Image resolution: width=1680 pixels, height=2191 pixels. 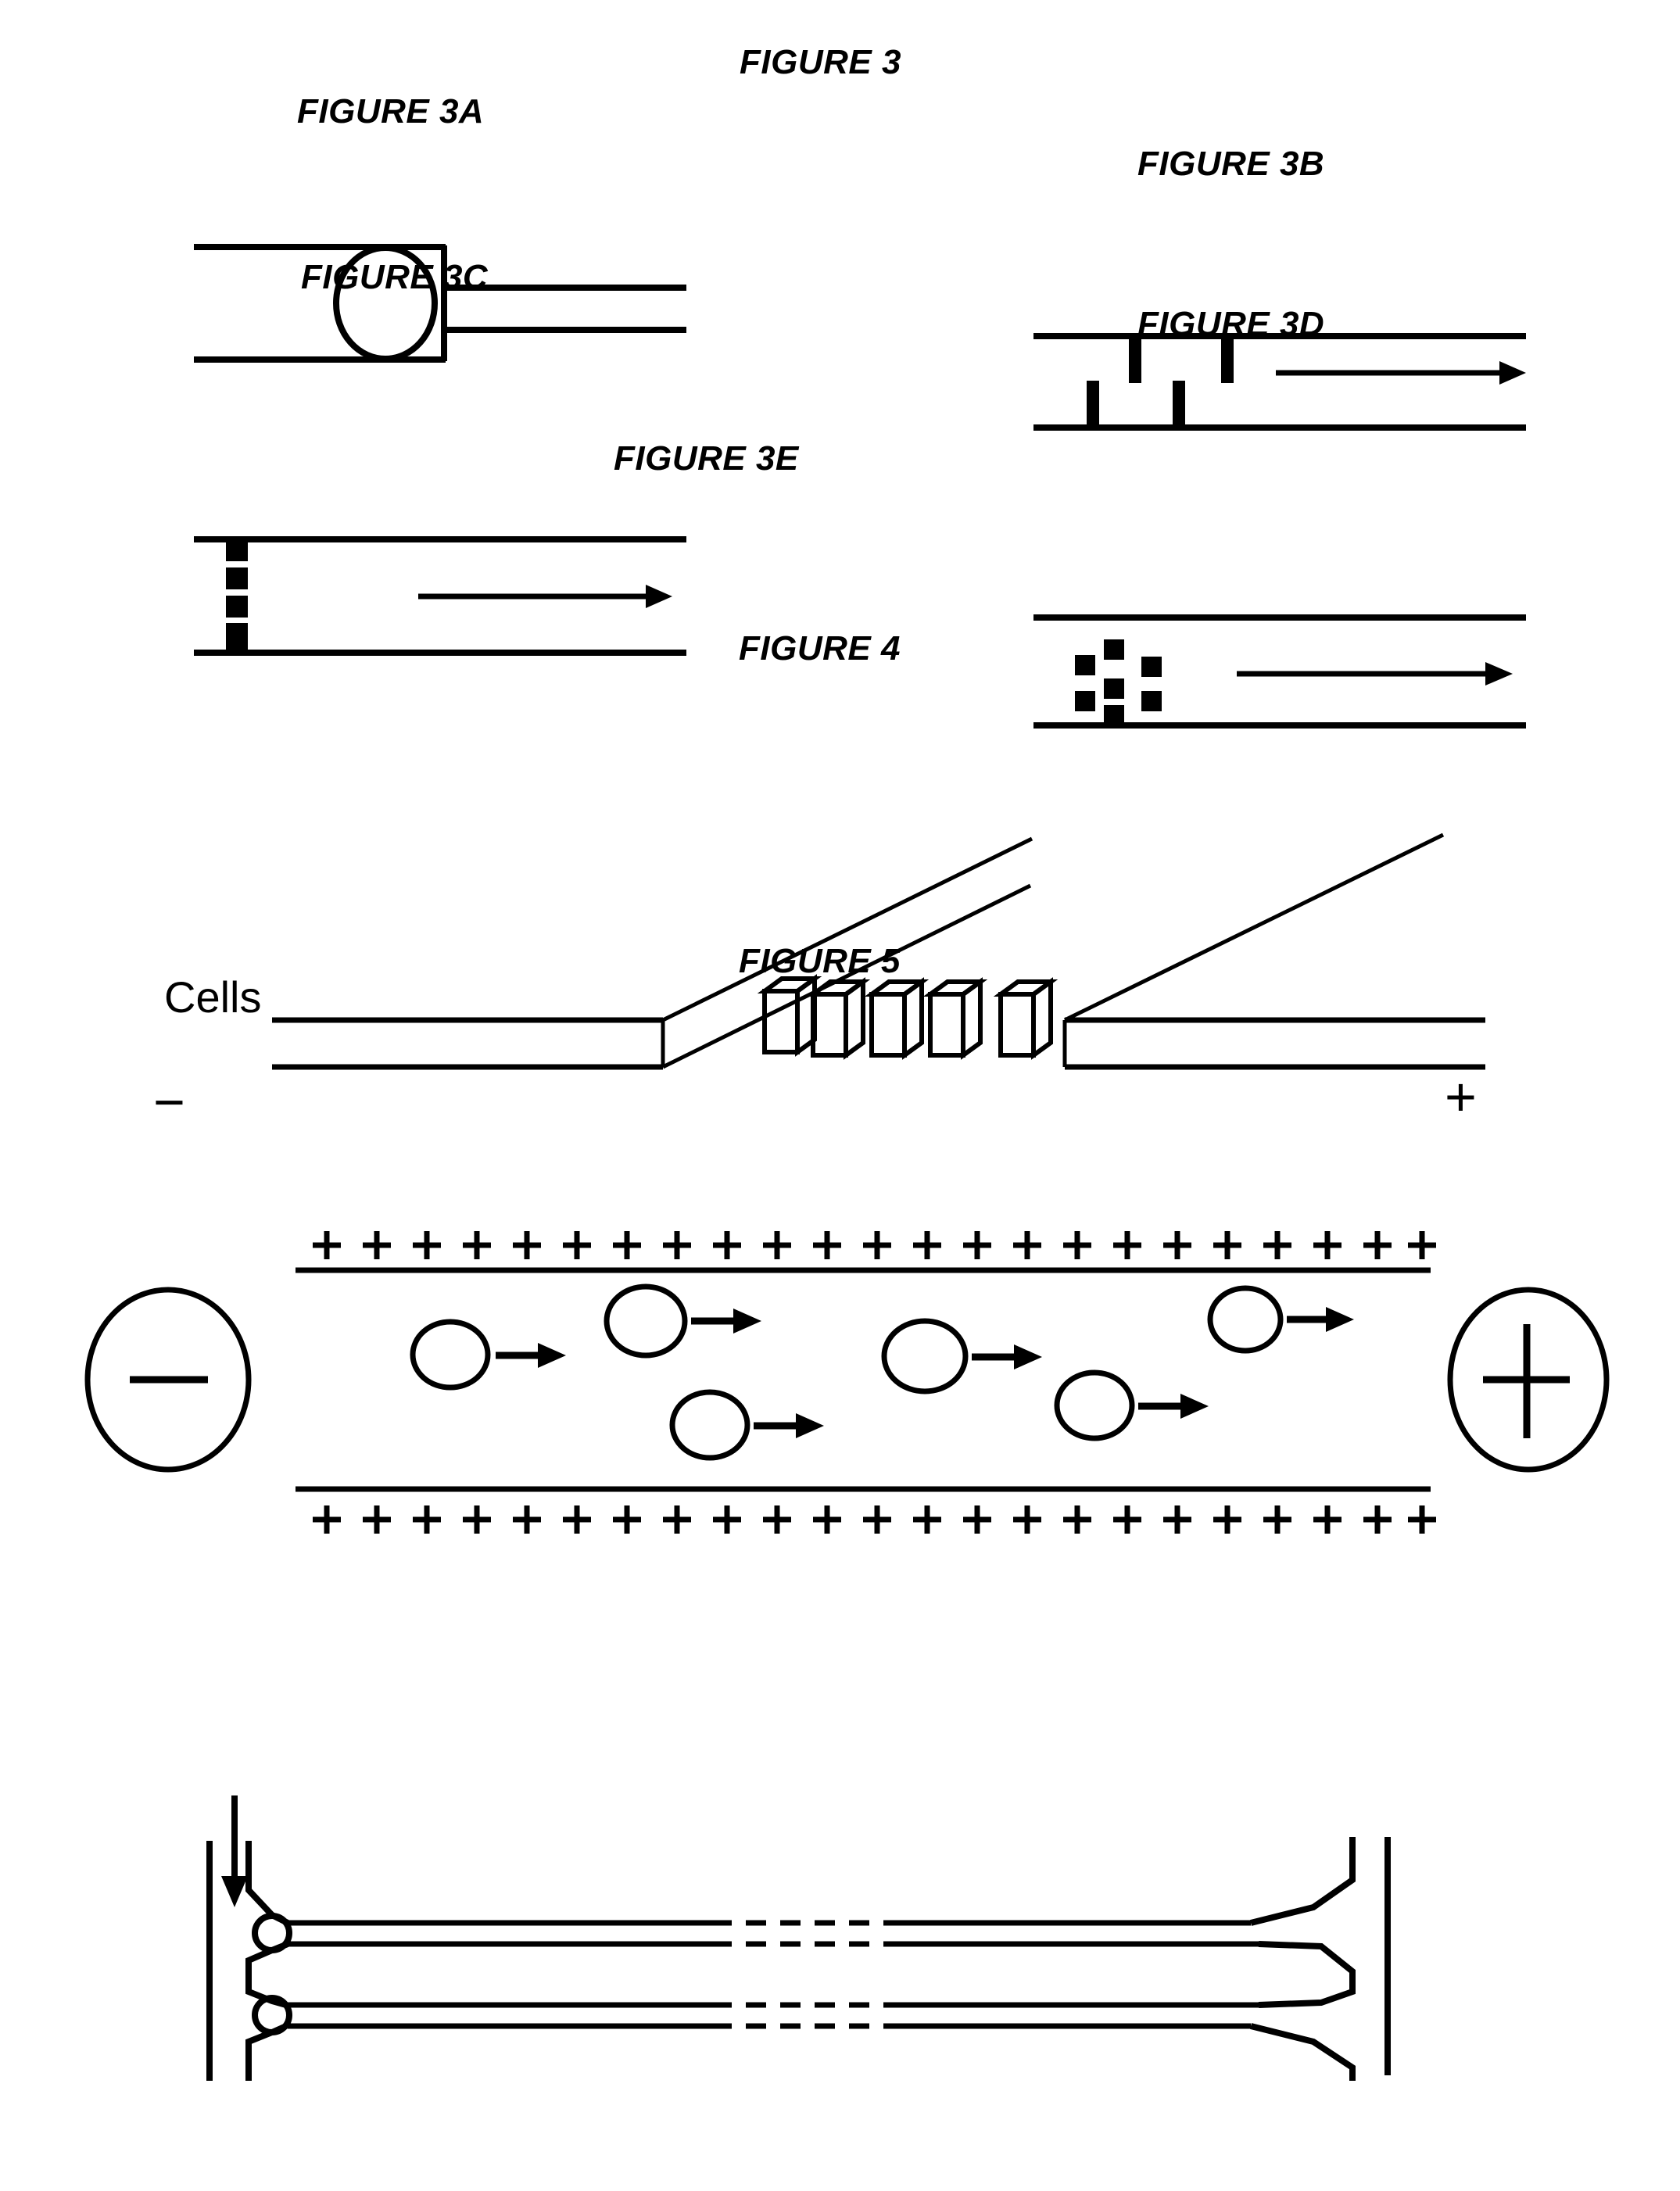 What do you see at coordinates (1279, 382) in the screenshot?
I see `figure-3b-drawing` at bounding box center [1279, 382].